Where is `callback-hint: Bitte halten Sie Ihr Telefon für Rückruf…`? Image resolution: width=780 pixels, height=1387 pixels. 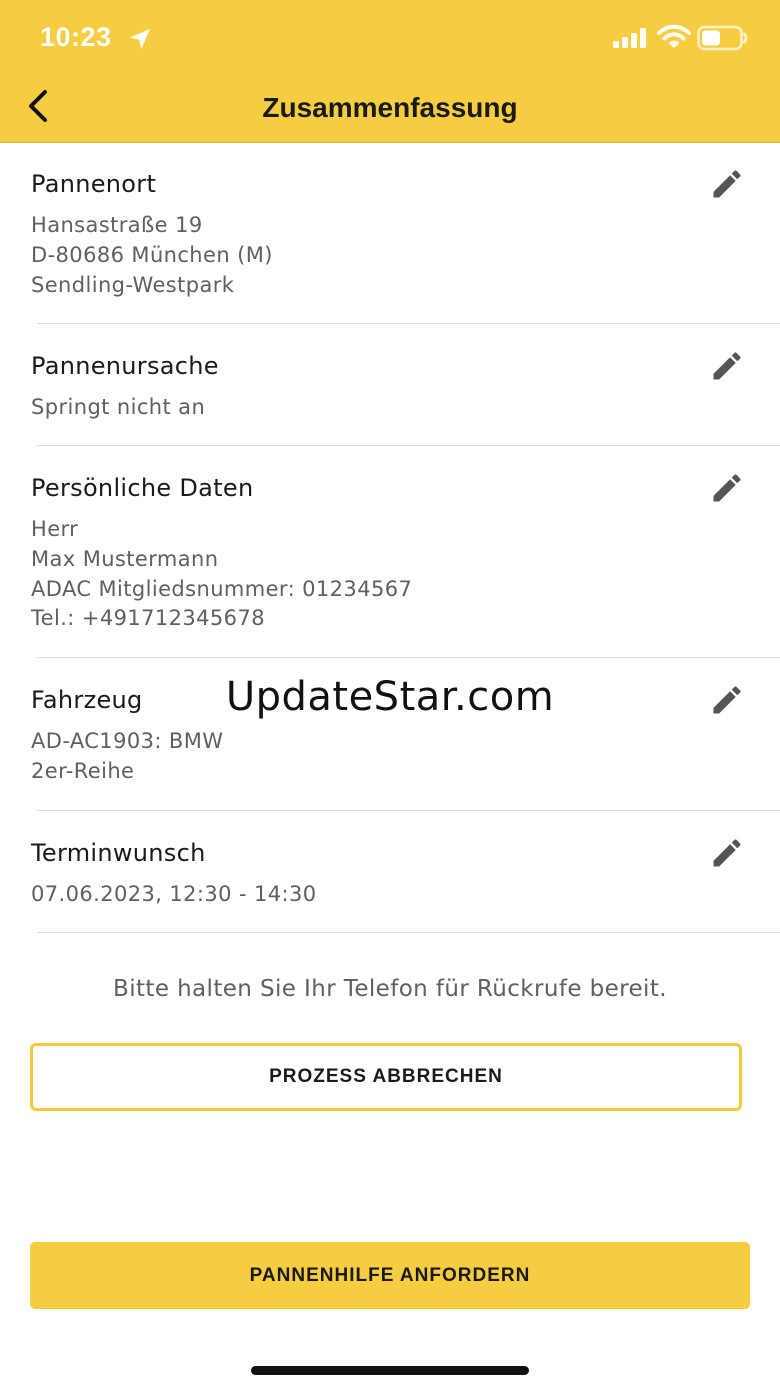 callback-hint: Bitte halten Sie Ihr Telefon für Rückruf… is located at coordinates (390, 989).